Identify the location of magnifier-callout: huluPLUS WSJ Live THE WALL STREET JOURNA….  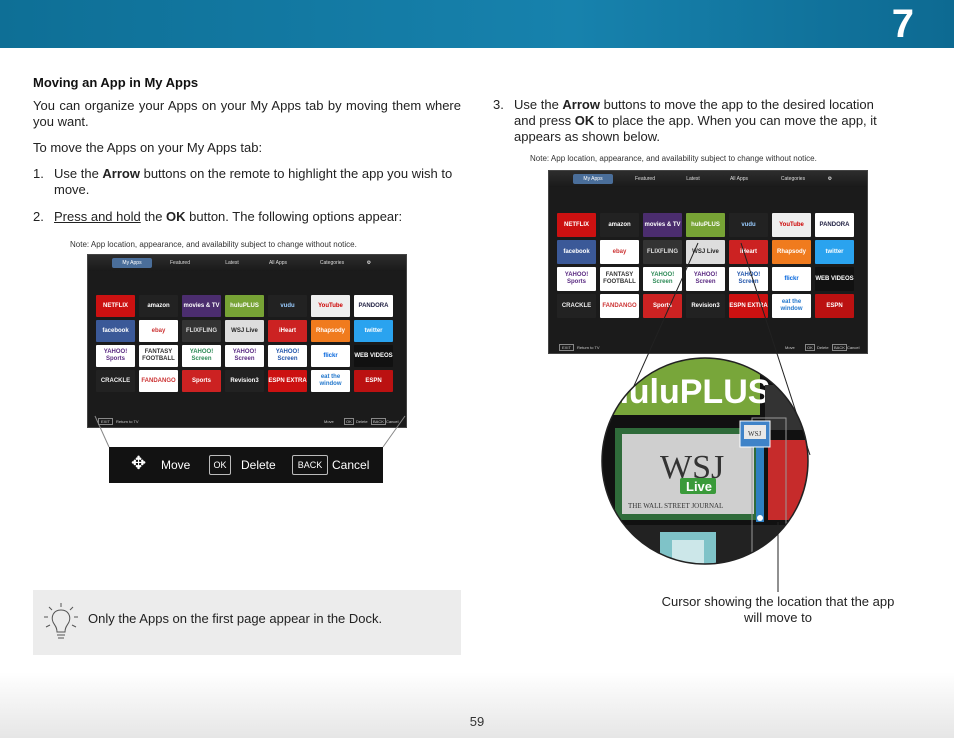
(706, 417).